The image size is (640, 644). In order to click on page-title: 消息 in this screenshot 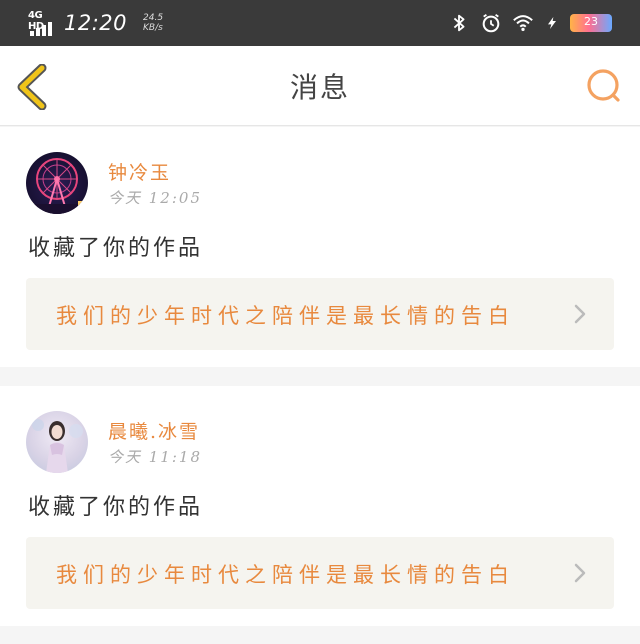, I will do `click(319, 87)`.